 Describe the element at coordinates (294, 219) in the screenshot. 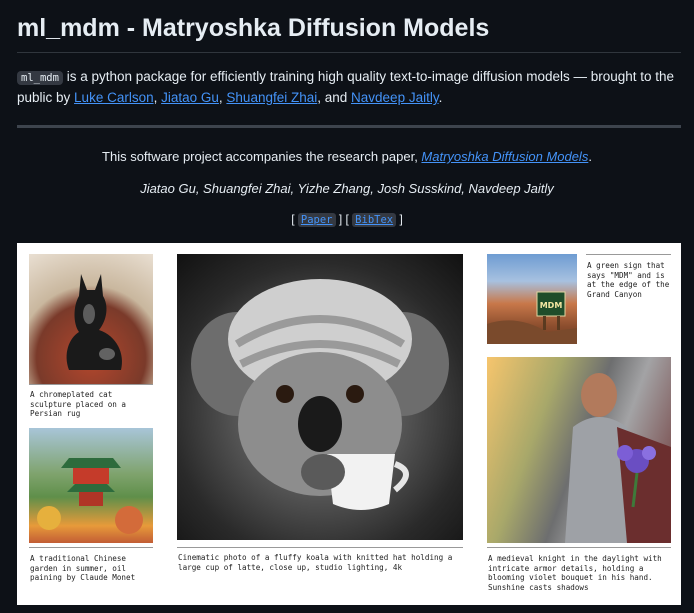

I see `bracket-open: [` at that location.